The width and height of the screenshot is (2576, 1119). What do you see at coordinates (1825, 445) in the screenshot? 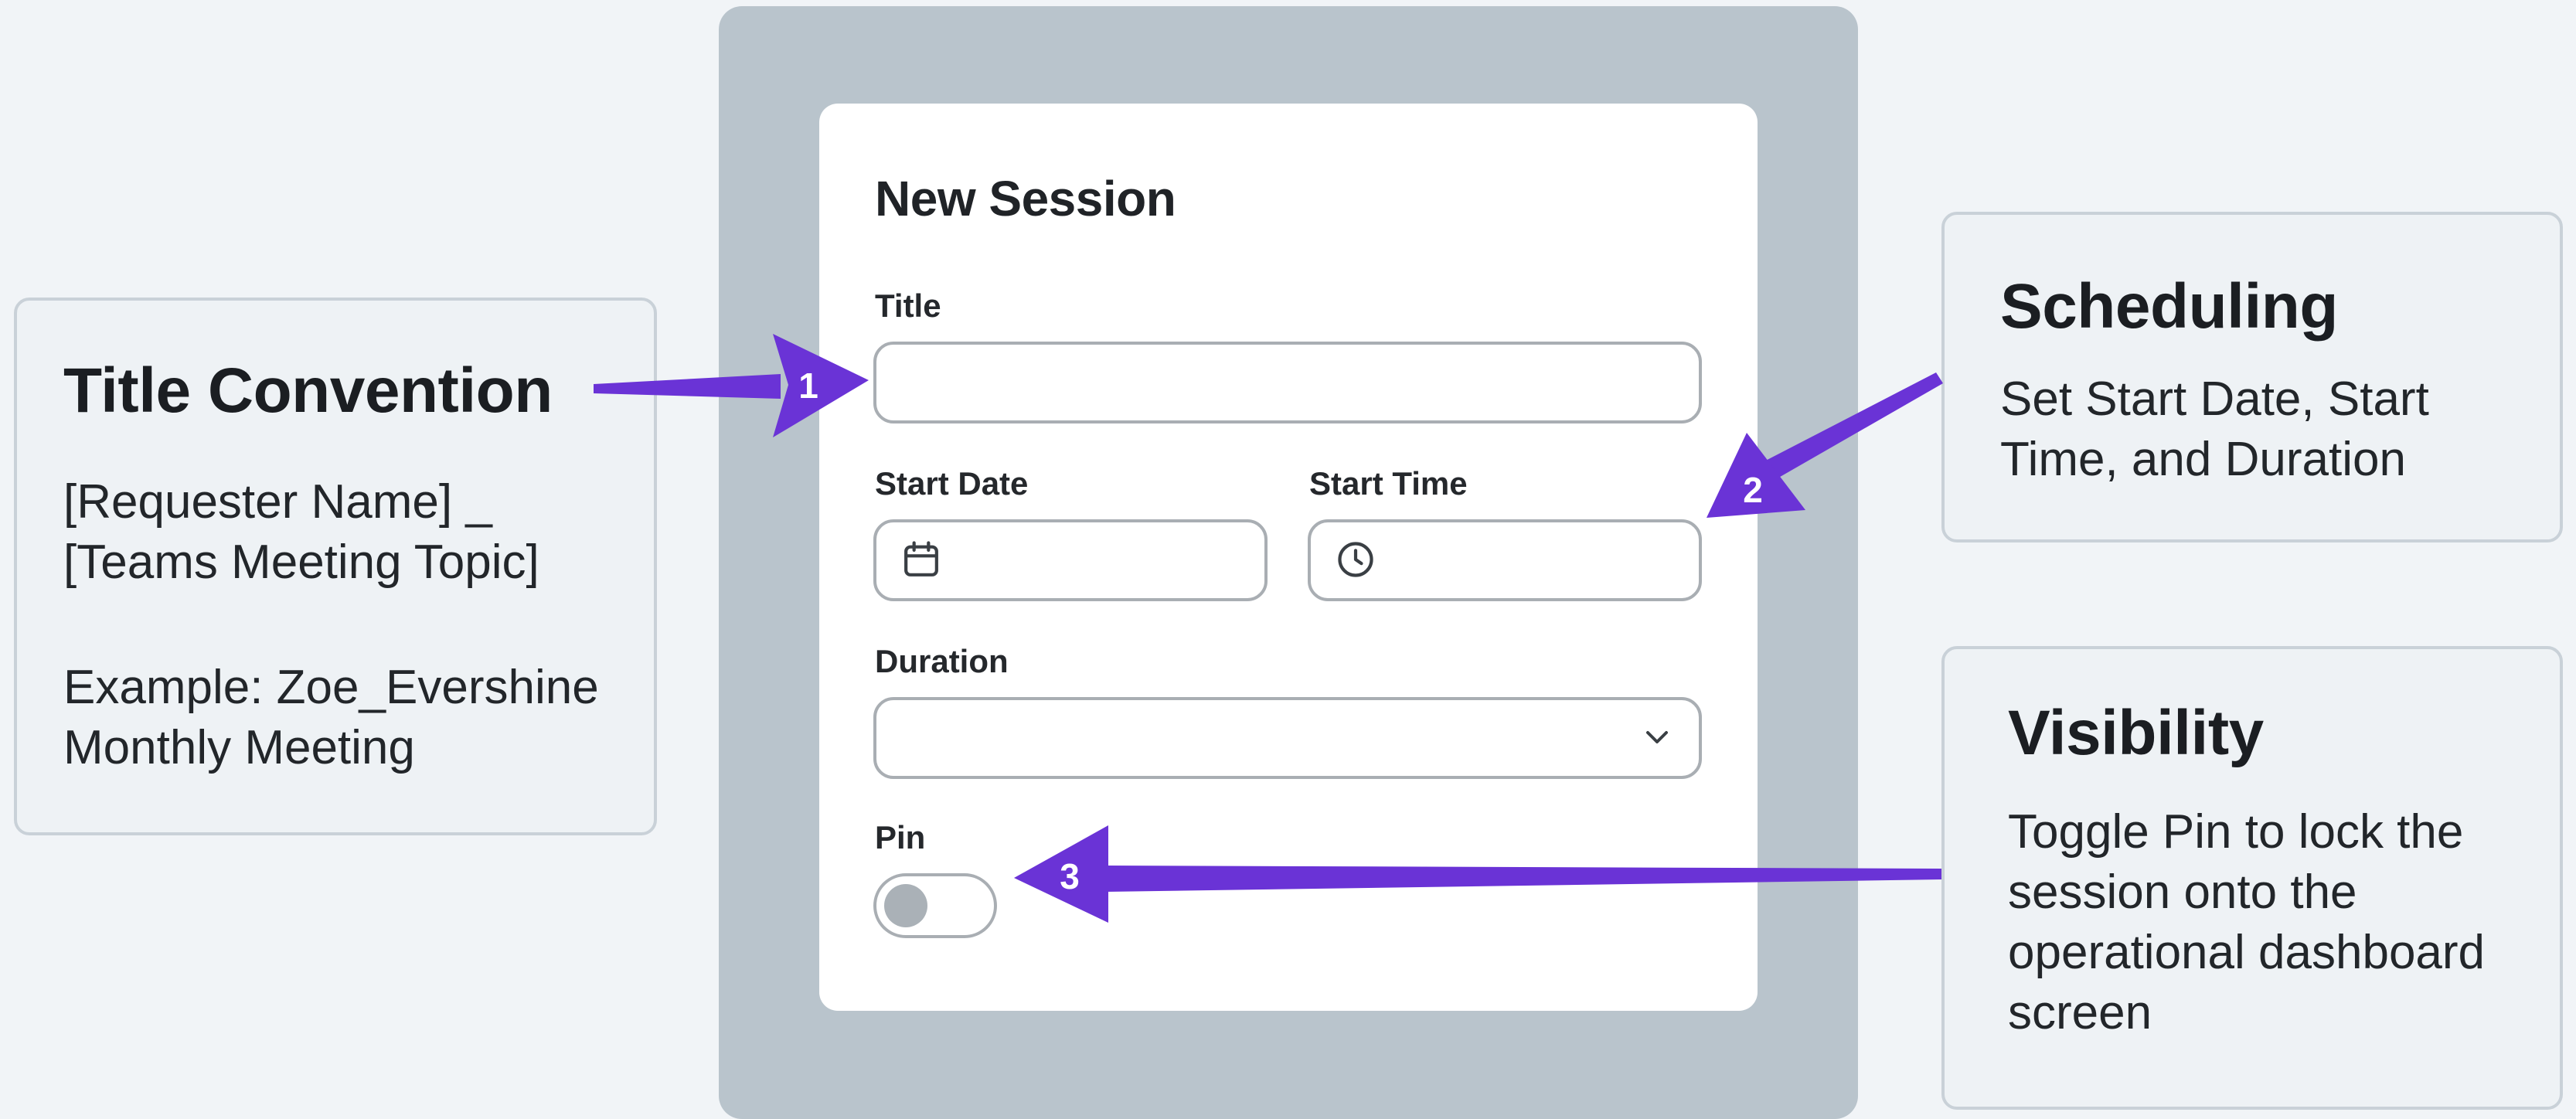
I see `arrow-2: 2` at bounding box center [1825, 445].